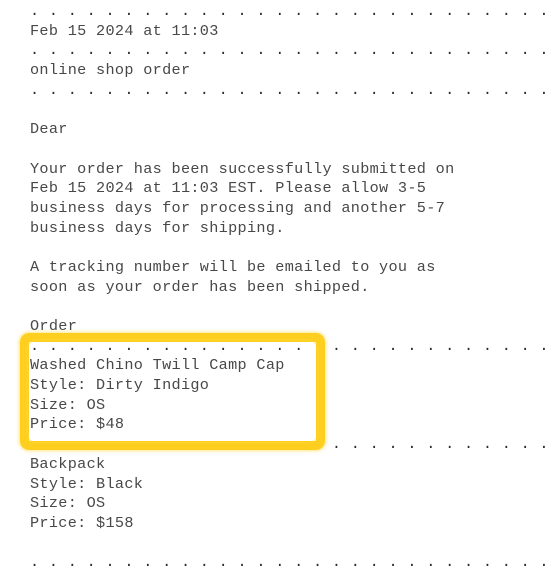  Describe the element at coordinates (110, 70) in the screenshot. I see `email-text-line: online shop order` at that location.